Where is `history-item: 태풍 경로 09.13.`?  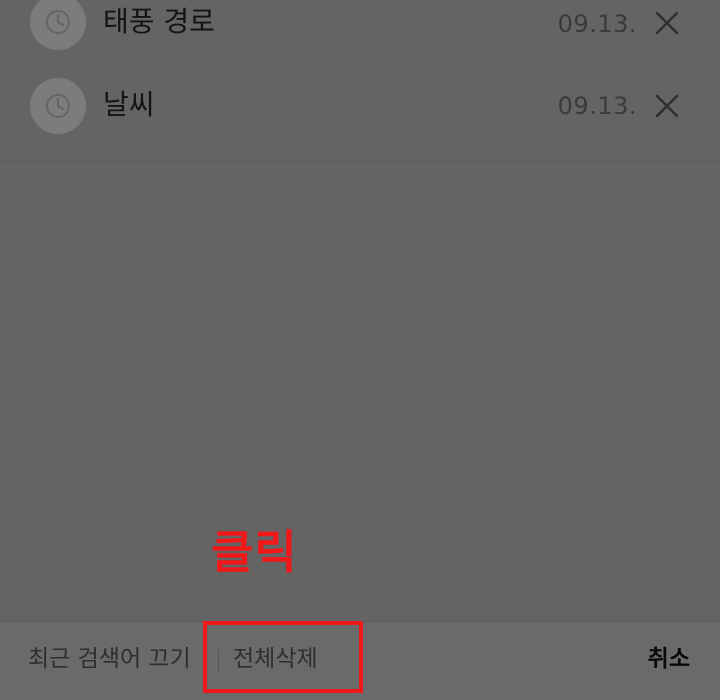 history-item: 태풍 경로 09.13. is located at coordinates (360, 31).